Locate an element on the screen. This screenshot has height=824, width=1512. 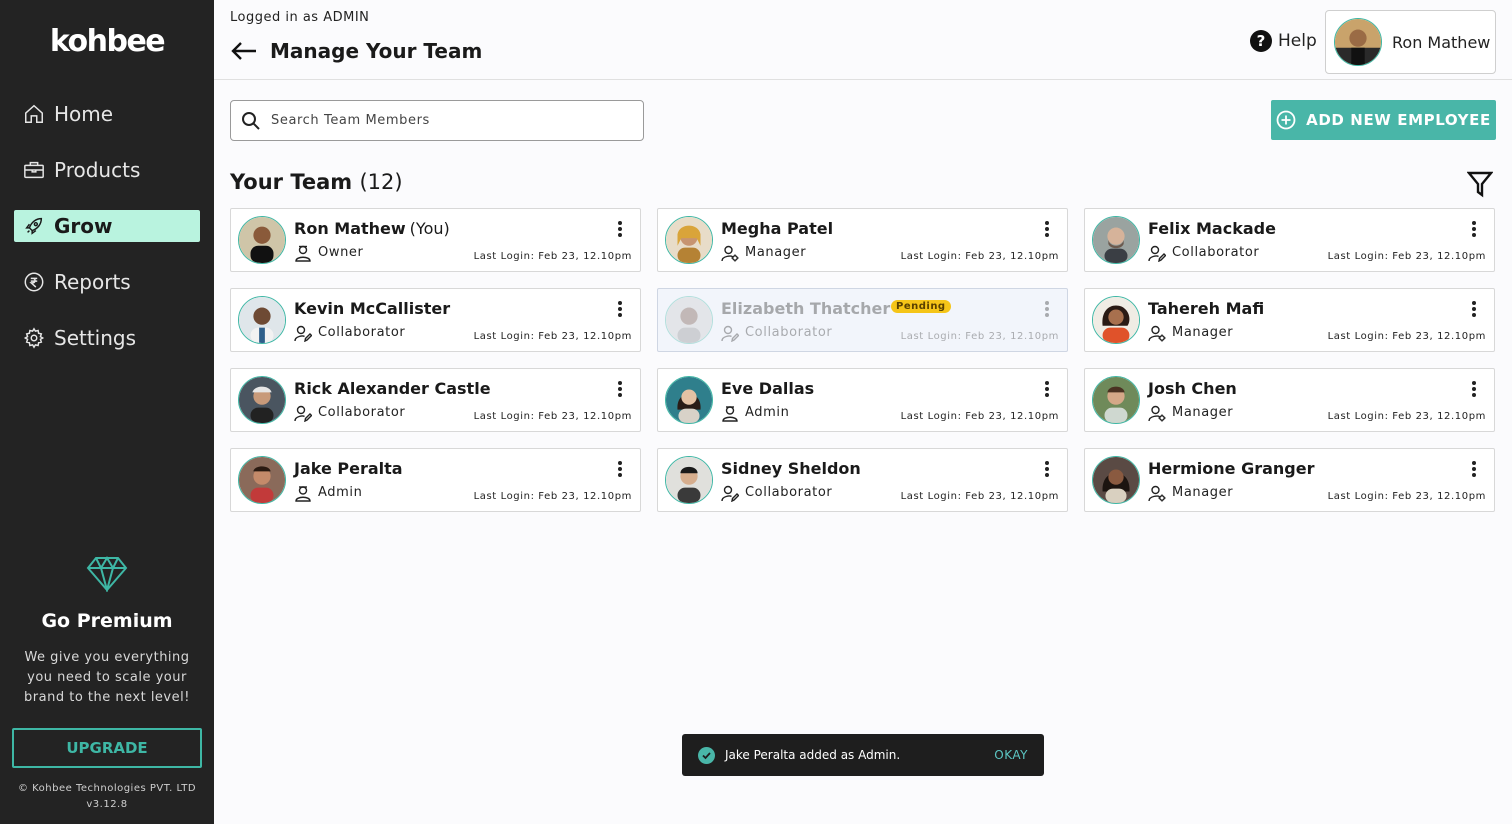
member-role: Owner is located at coordinates (372, 253).